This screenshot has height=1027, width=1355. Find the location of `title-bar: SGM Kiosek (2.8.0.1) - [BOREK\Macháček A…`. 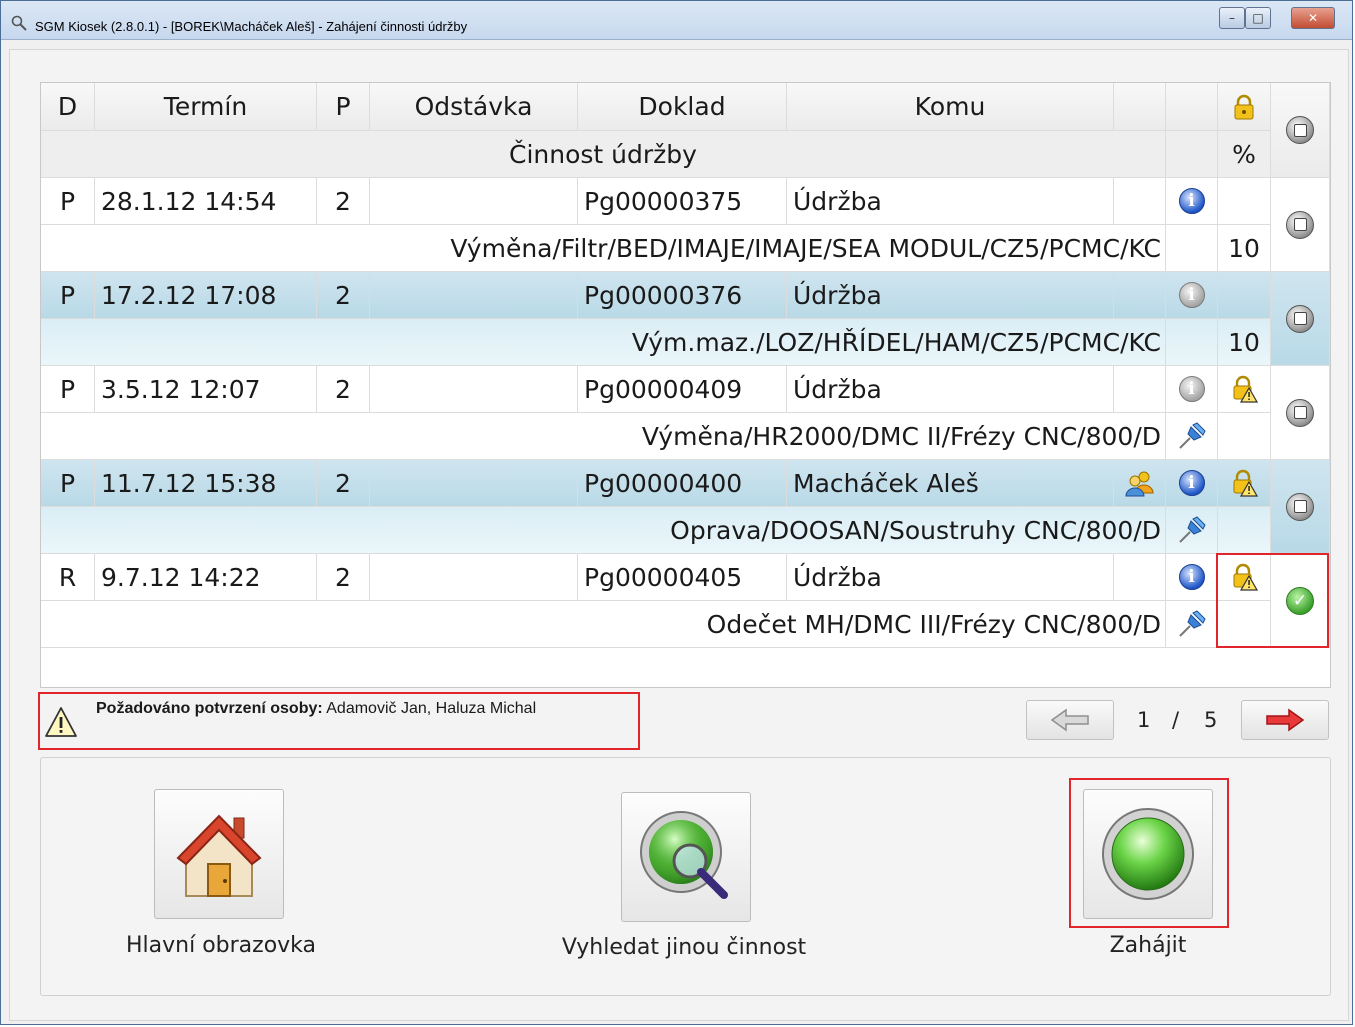

title-bar: SGM Kiosek (2.8.0.1) - [BOREK\Macháček A… is located at coordinates (676, 20).